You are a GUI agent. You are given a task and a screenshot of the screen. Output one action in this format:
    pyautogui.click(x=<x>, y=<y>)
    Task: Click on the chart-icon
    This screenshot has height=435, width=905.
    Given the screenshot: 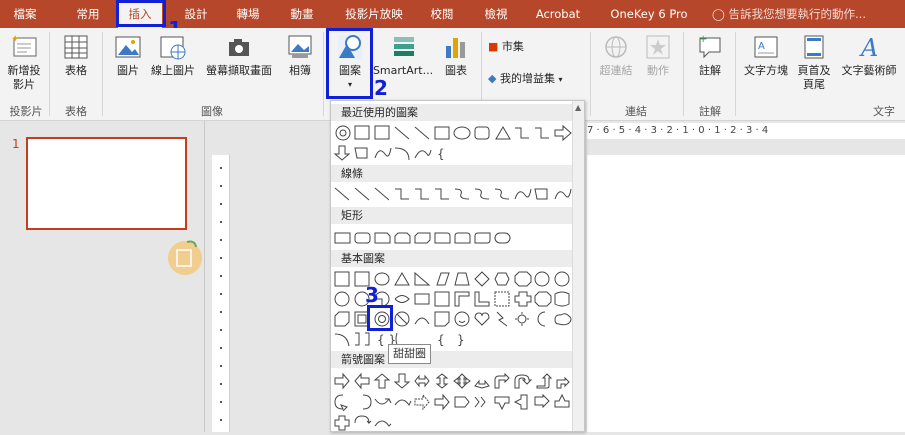 What is the action you would take?
    pyautogui.click(x=455, y=48)
    